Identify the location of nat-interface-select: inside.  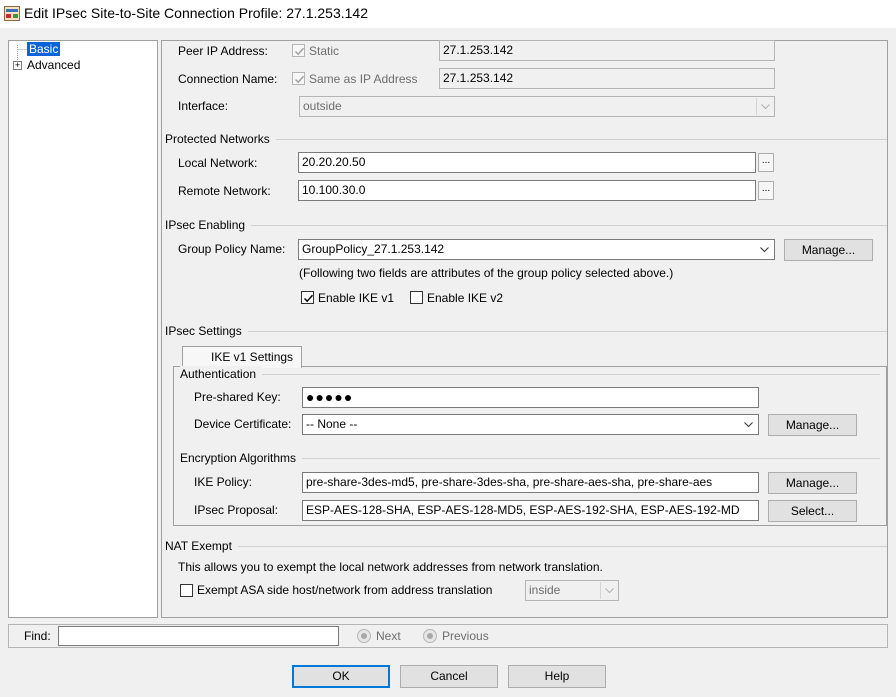
(572, 590).